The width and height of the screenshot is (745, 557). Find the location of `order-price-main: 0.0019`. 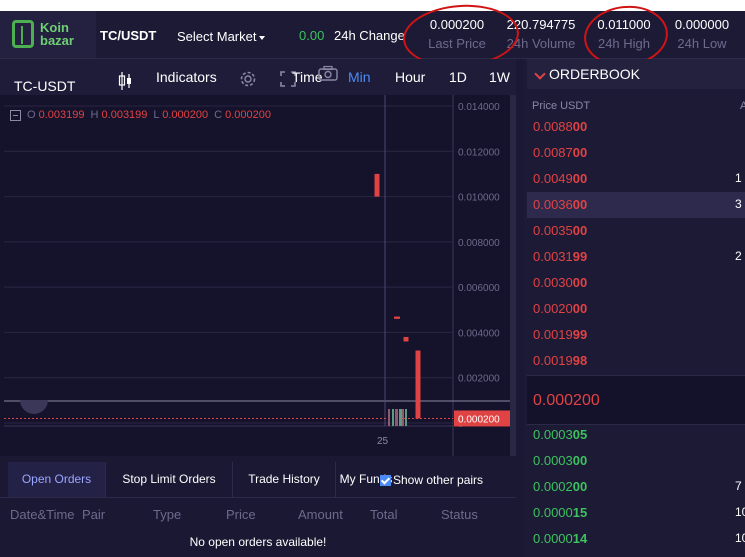

order-price-main: 0.0019 is located at coordinates (553, 334).